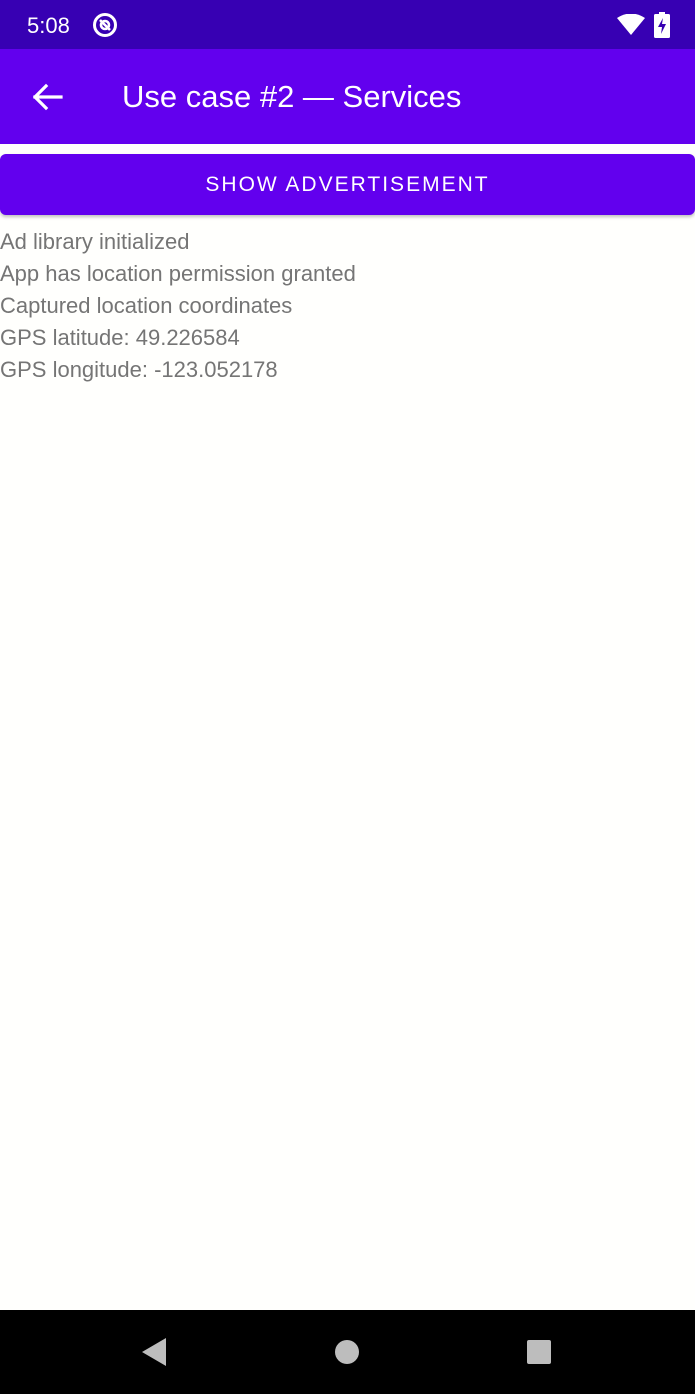 Image resolution: width=695 pixels, height=1394 pixels. What do you see at coordinates (539, 1352) in the screenshot?
I see `recents-square-icon` at bounding box center [539, 1352].